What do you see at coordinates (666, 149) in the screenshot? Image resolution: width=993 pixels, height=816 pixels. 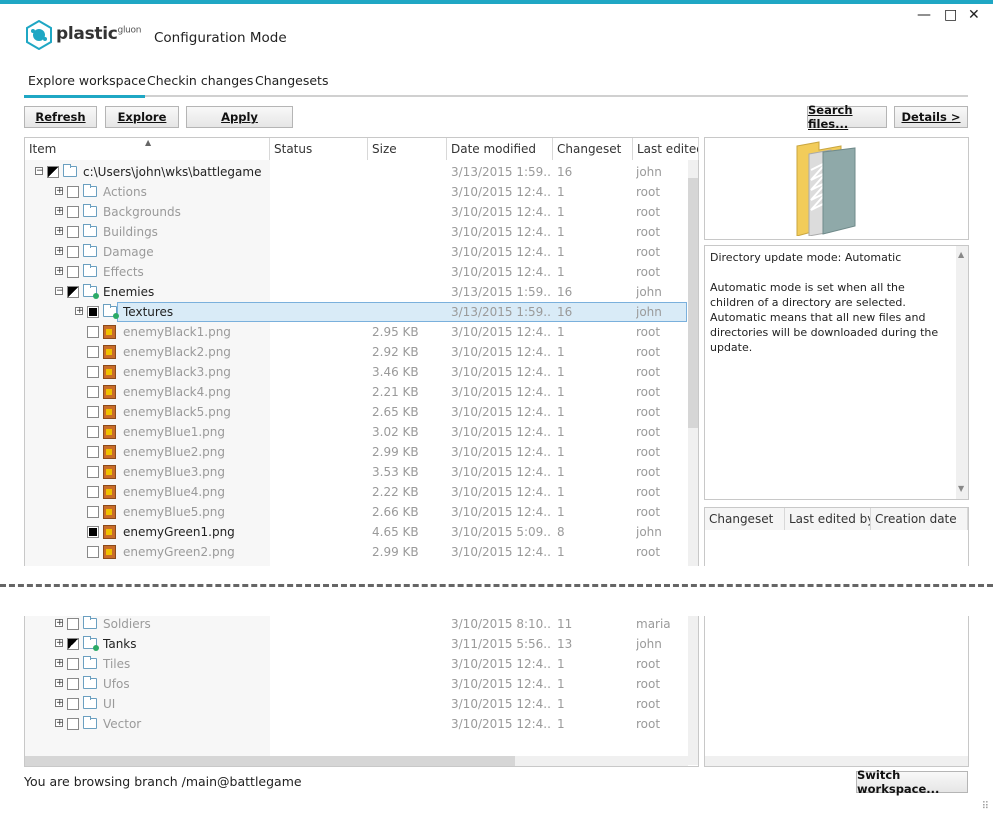 I see `column-last-edited: Last edited` at bounding box center [666, 149].